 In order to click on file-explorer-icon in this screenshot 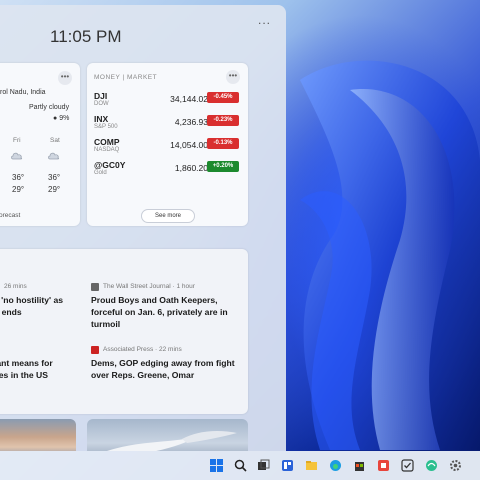, I will do `click(311, 465)`.